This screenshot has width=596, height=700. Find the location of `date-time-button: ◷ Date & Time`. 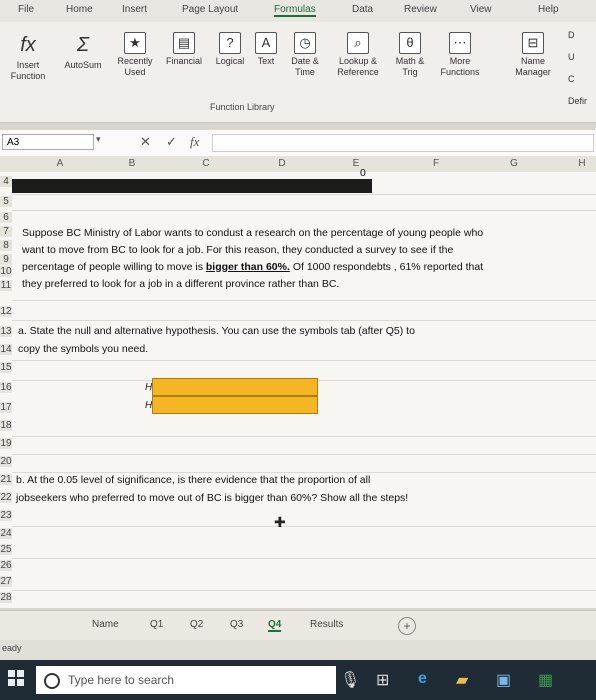

date-time-button: ◷ Date & Time is located at coordinates (305, 55).